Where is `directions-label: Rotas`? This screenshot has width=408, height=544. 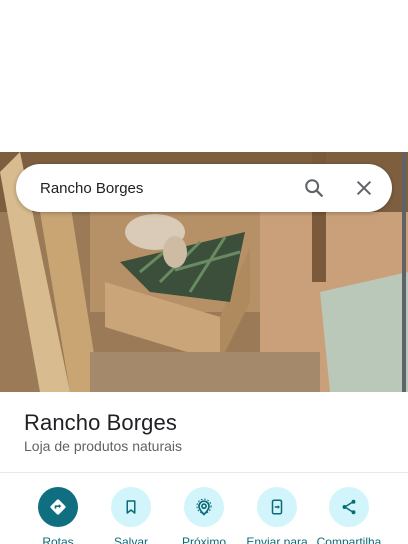
directions-label: Rotas is located at coordinates (58, 539).